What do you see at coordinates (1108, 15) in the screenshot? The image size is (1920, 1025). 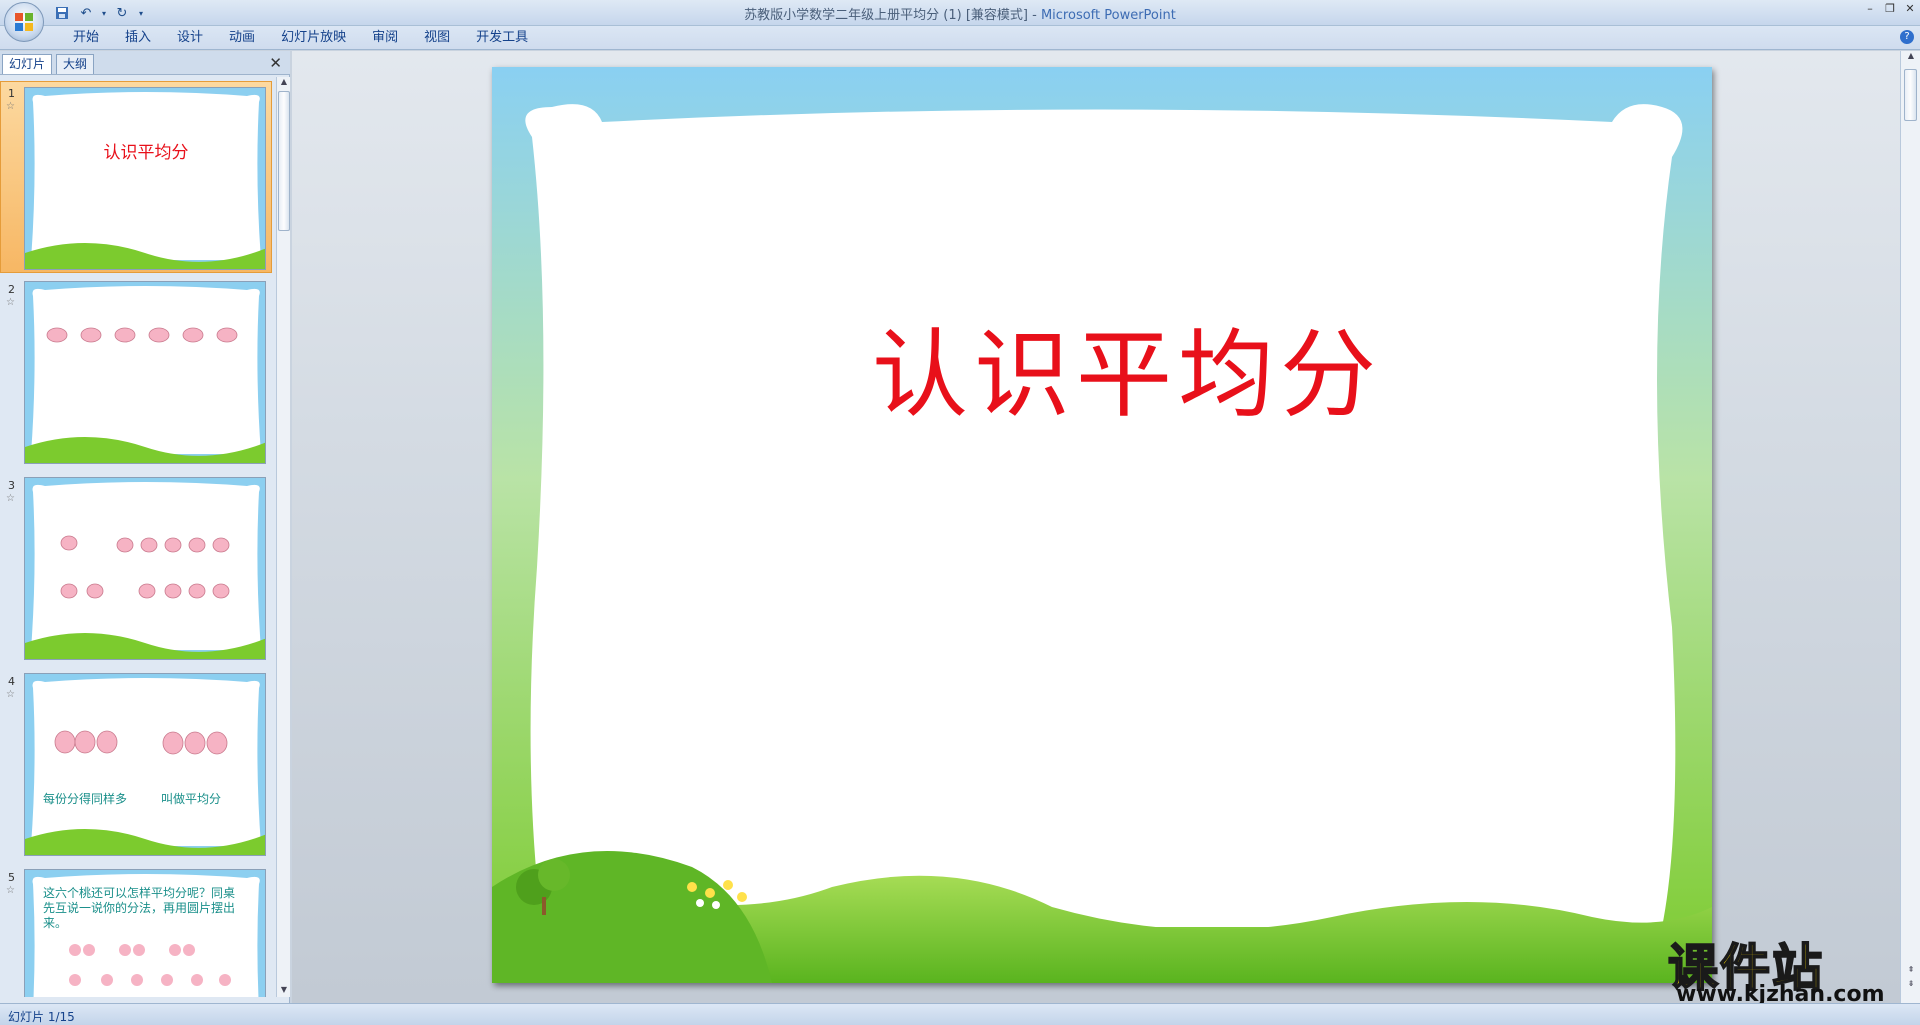 I see `app-name: Microsoft PowerPoint` at bounding box center [1108, 15].